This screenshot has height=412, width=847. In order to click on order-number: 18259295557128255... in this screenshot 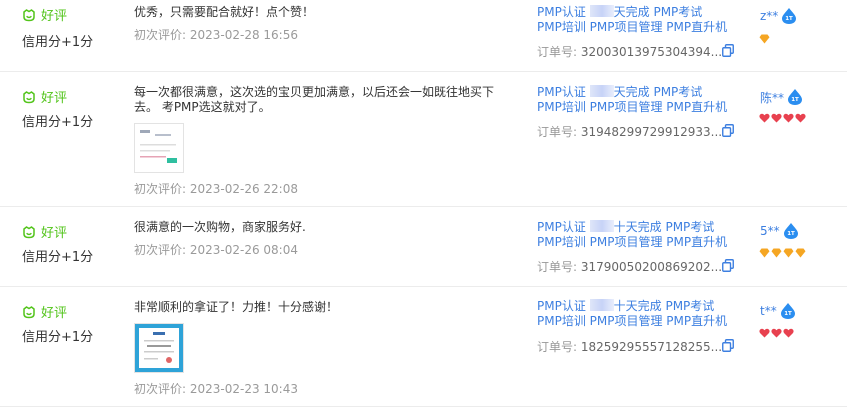, I will do `click(651, 347)`.